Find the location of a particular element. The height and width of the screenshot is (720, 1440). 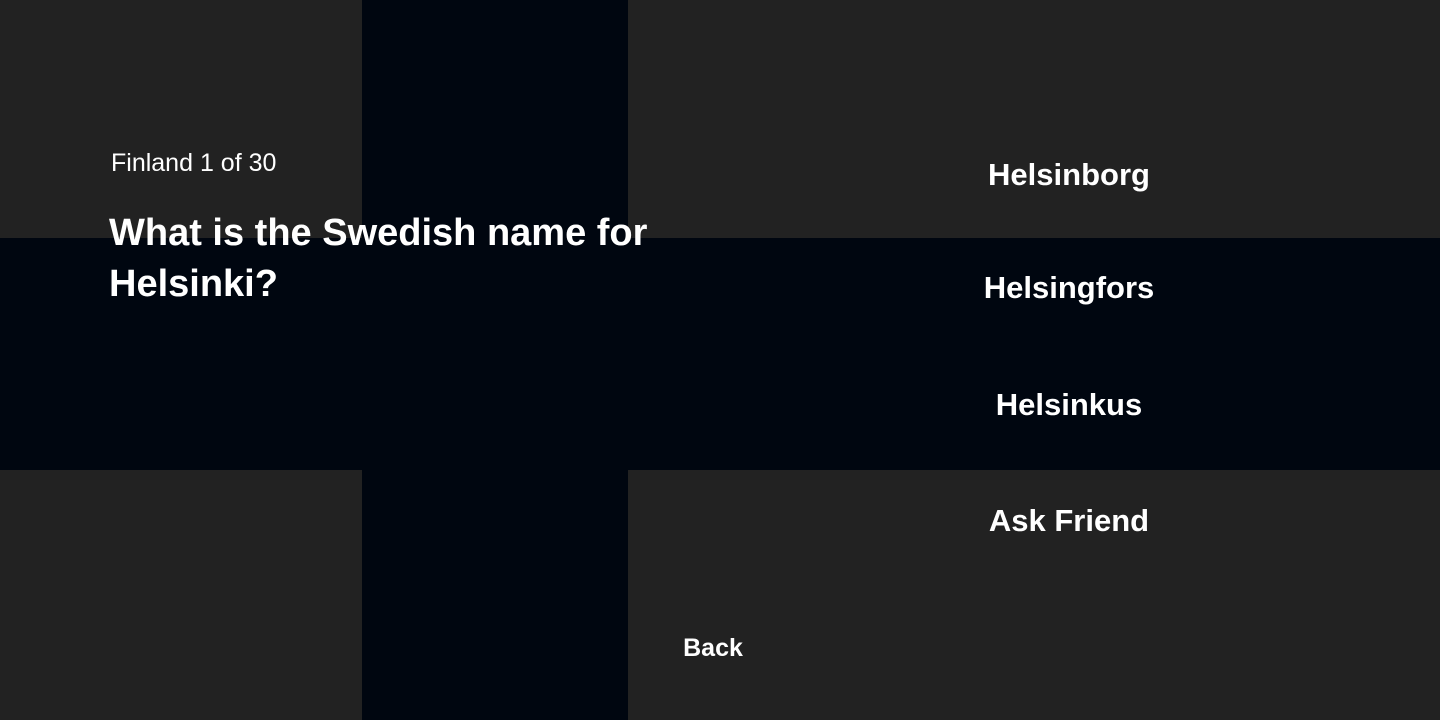

answer-button-3: Helsinkus is located at coordinates (1069, 405).